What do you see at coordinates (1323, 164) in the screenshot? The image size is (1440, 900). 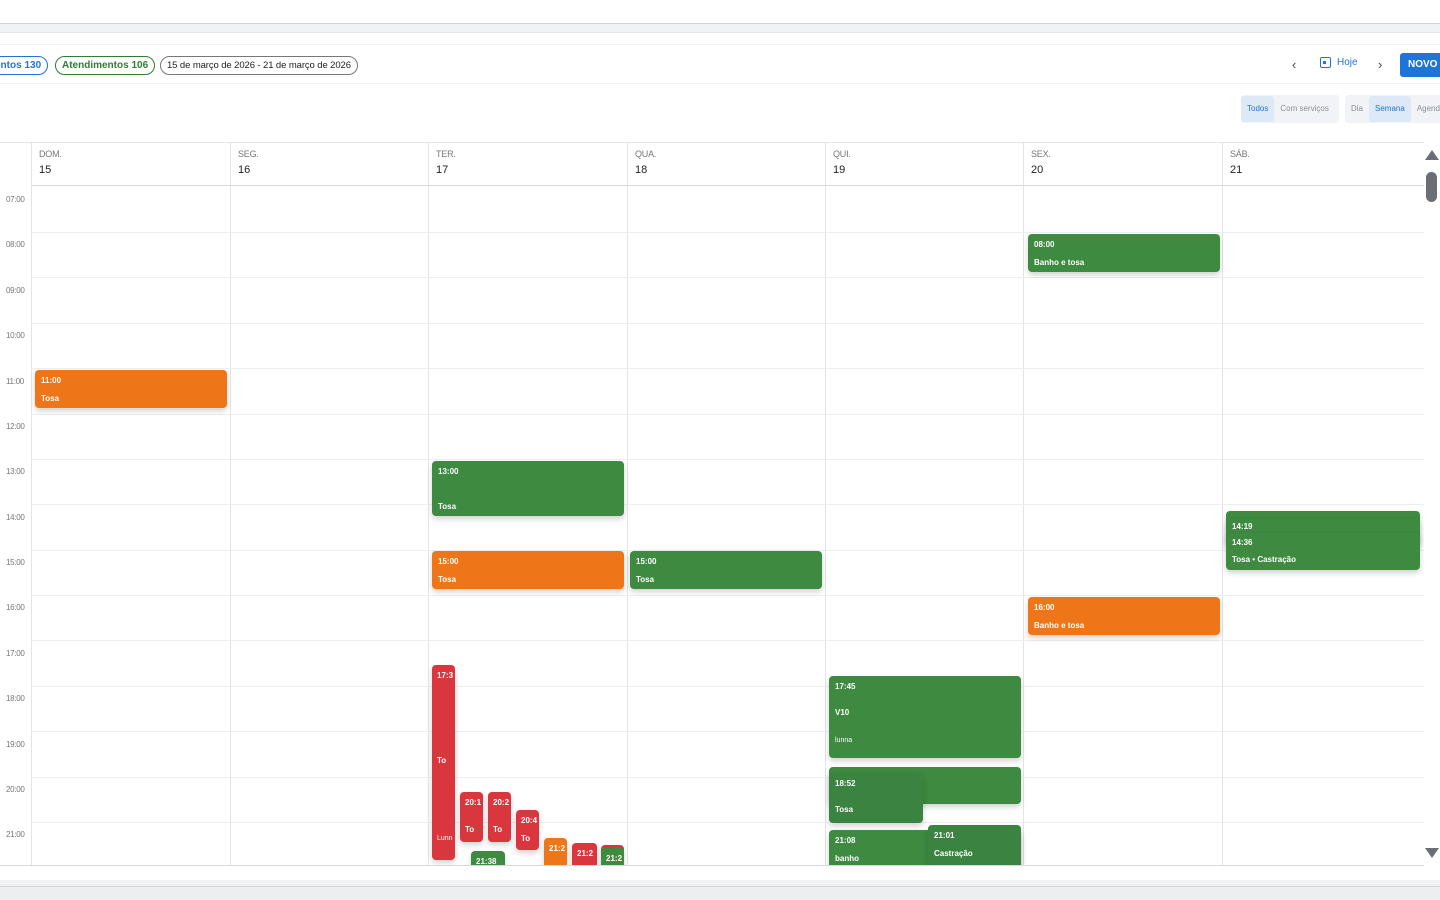 I see `day-header-sat: SÁB. 21` at bounding box center [1323, 164].